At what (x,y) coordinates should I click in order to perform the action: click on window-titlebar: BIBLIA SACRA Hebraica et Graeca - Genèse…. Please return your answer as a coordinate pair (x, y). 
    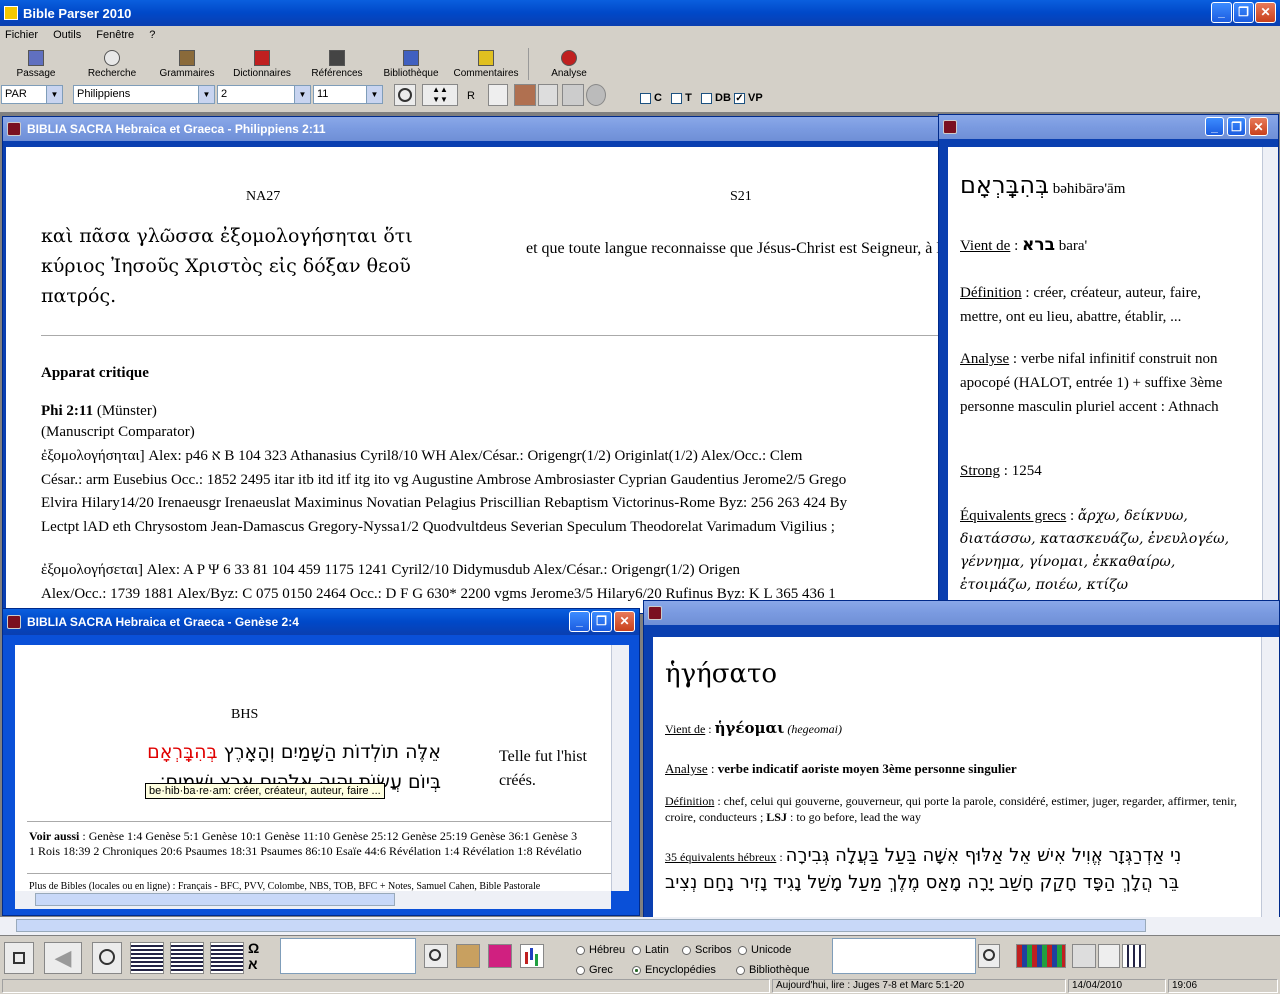
    Looking at the image, I should click on (321, 622).